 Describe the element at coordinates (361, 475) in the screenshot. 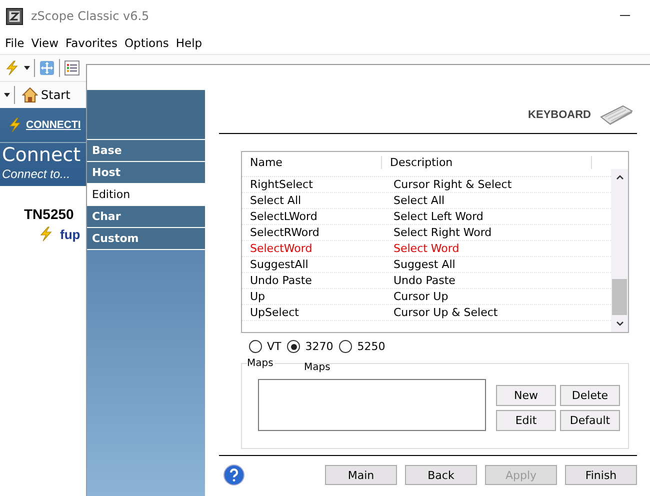

I see `footer-button: Main` at that location.